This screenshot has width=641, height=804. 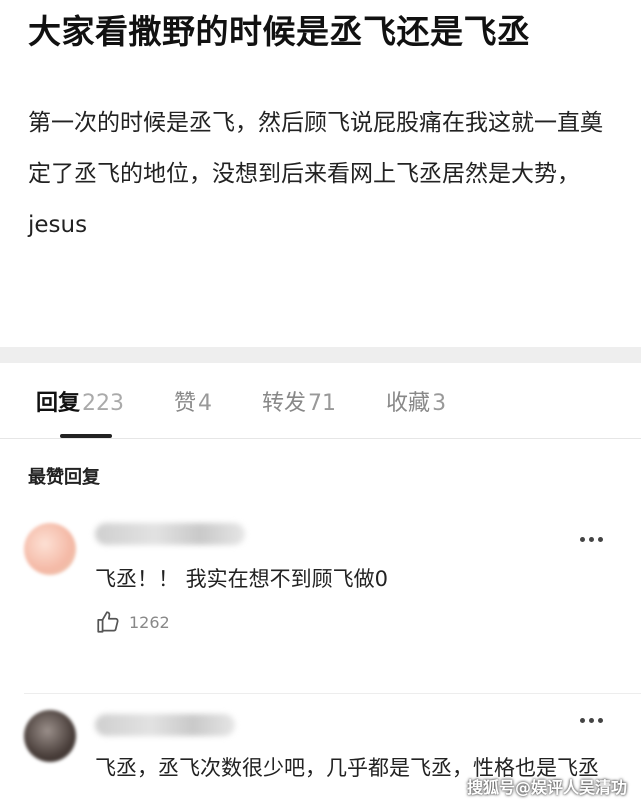 I want to click on tab-count: 4, so click(x=205, y=403).